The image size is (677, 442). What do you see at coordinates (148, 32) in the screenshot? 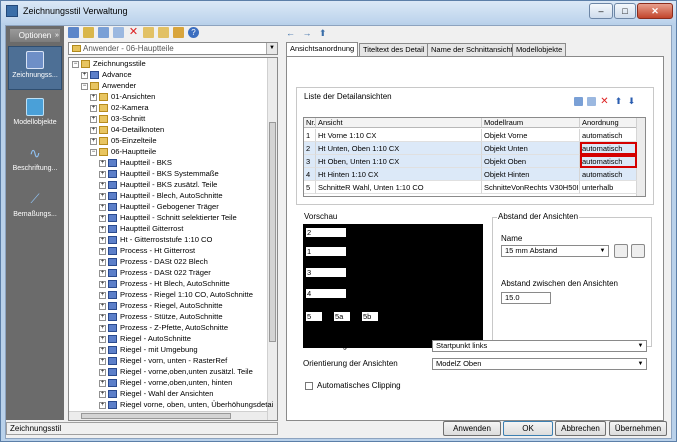
I see `import-icon` at bounding box center [148, 32].